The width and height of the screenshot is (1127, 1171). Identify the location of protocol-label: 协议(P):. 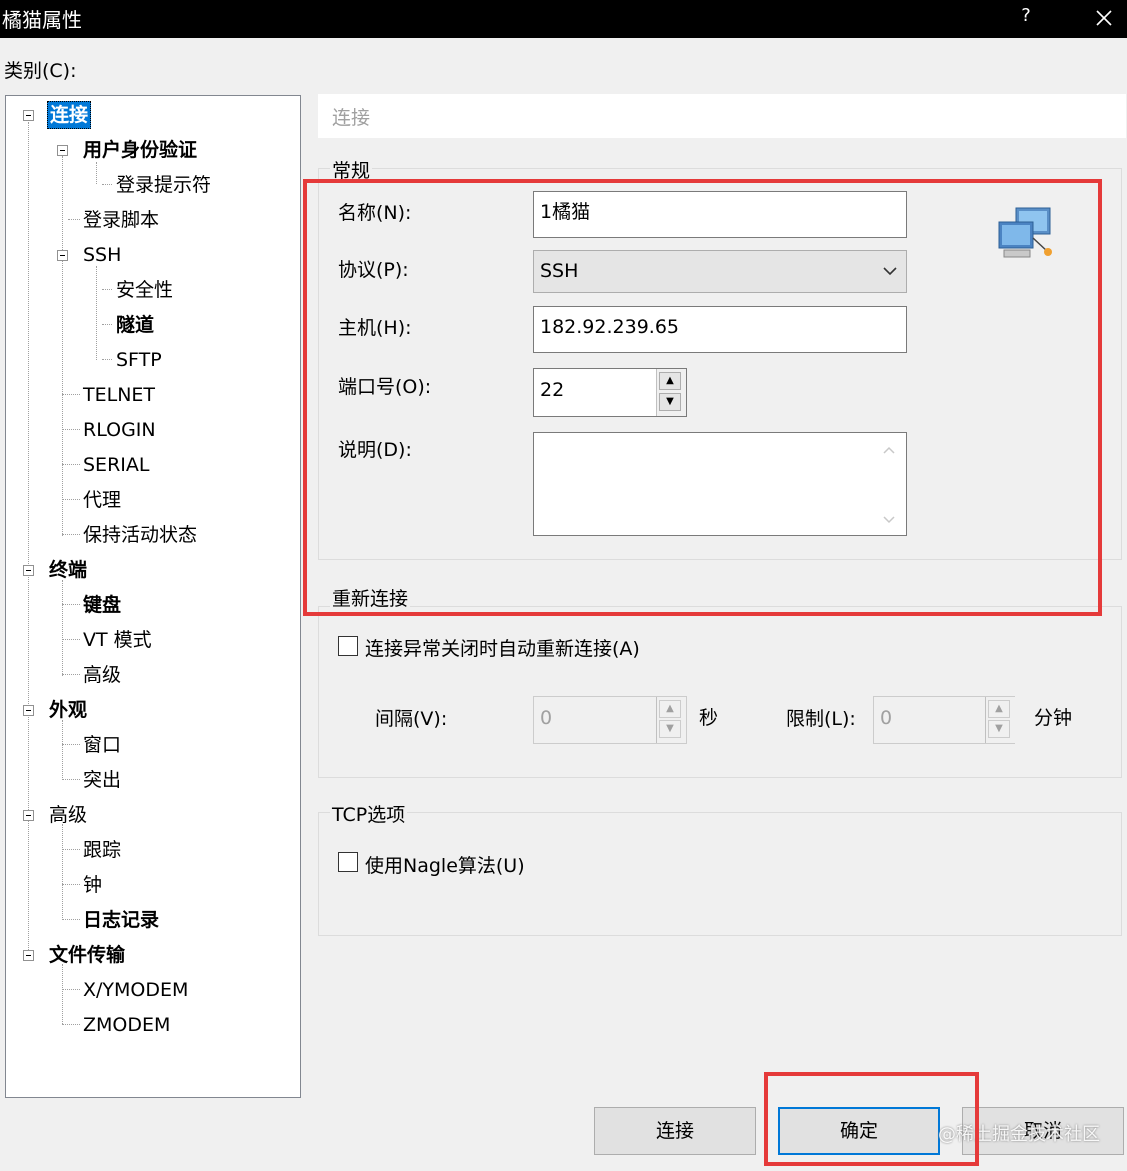
(373, 270).